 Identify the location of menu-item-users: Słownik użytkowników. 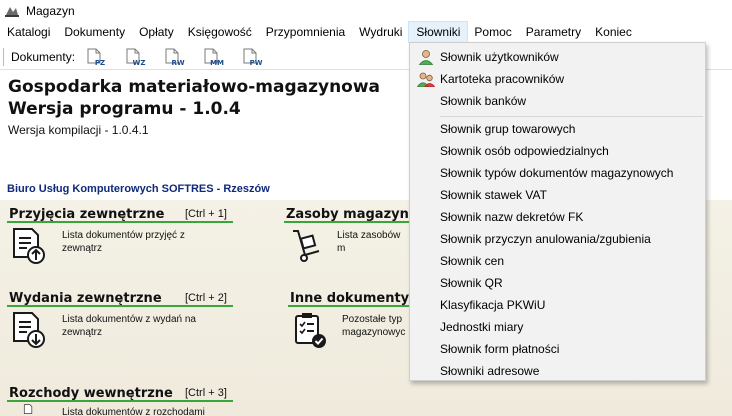
(557, 57).